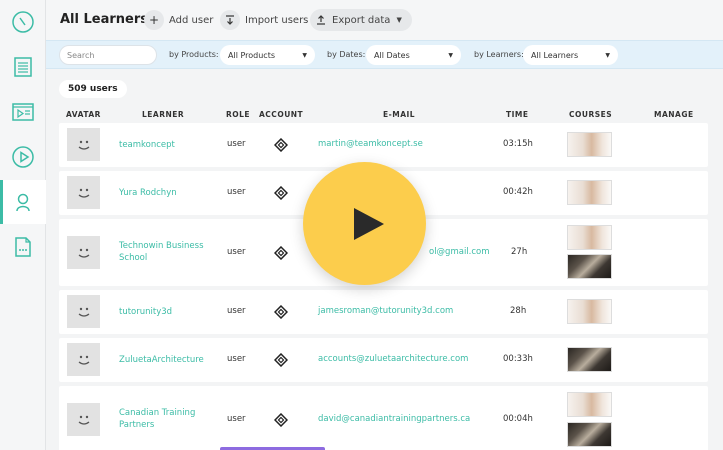  I want to click on play-circle-icon, so click(23, 157).